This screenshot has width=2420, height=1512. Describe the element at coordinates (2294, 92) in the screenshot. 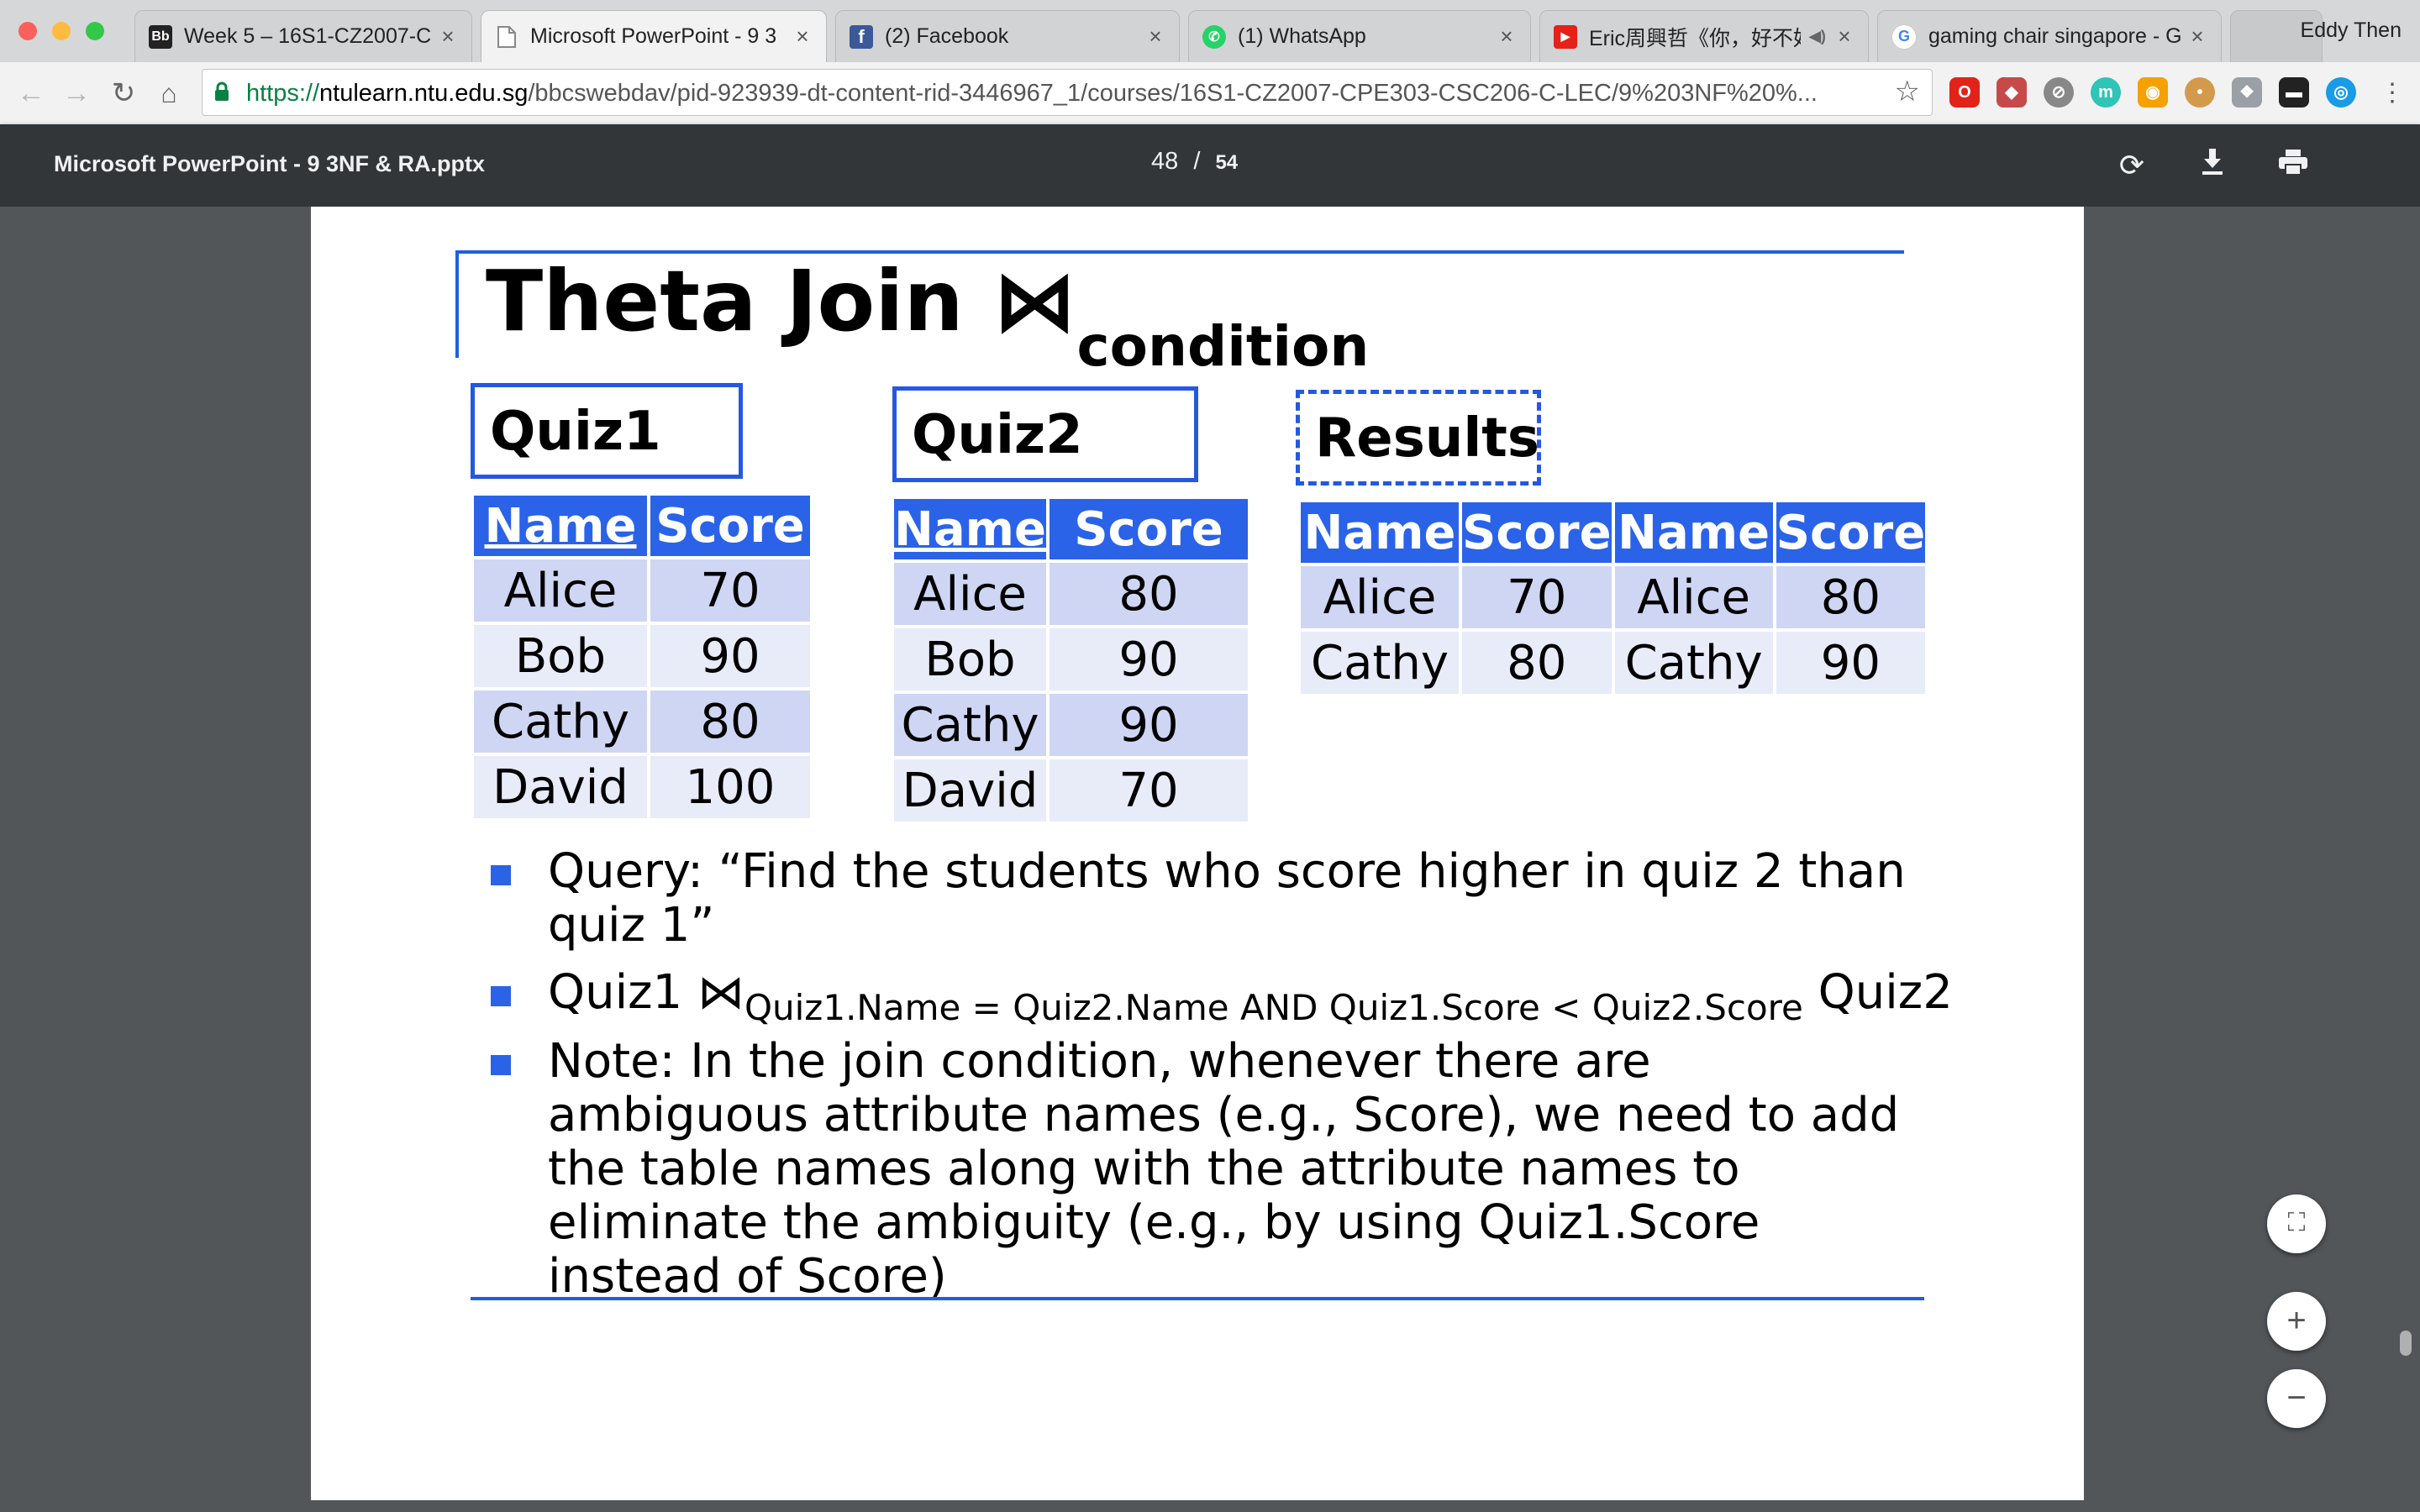

I see `extension-icon: ▬` at that location.